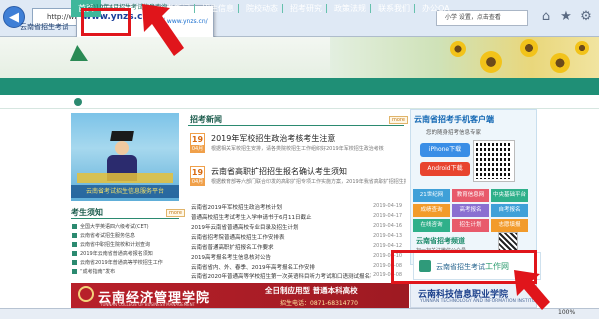  I want to click on grid-button: 志愿填报, so click(509, 225).